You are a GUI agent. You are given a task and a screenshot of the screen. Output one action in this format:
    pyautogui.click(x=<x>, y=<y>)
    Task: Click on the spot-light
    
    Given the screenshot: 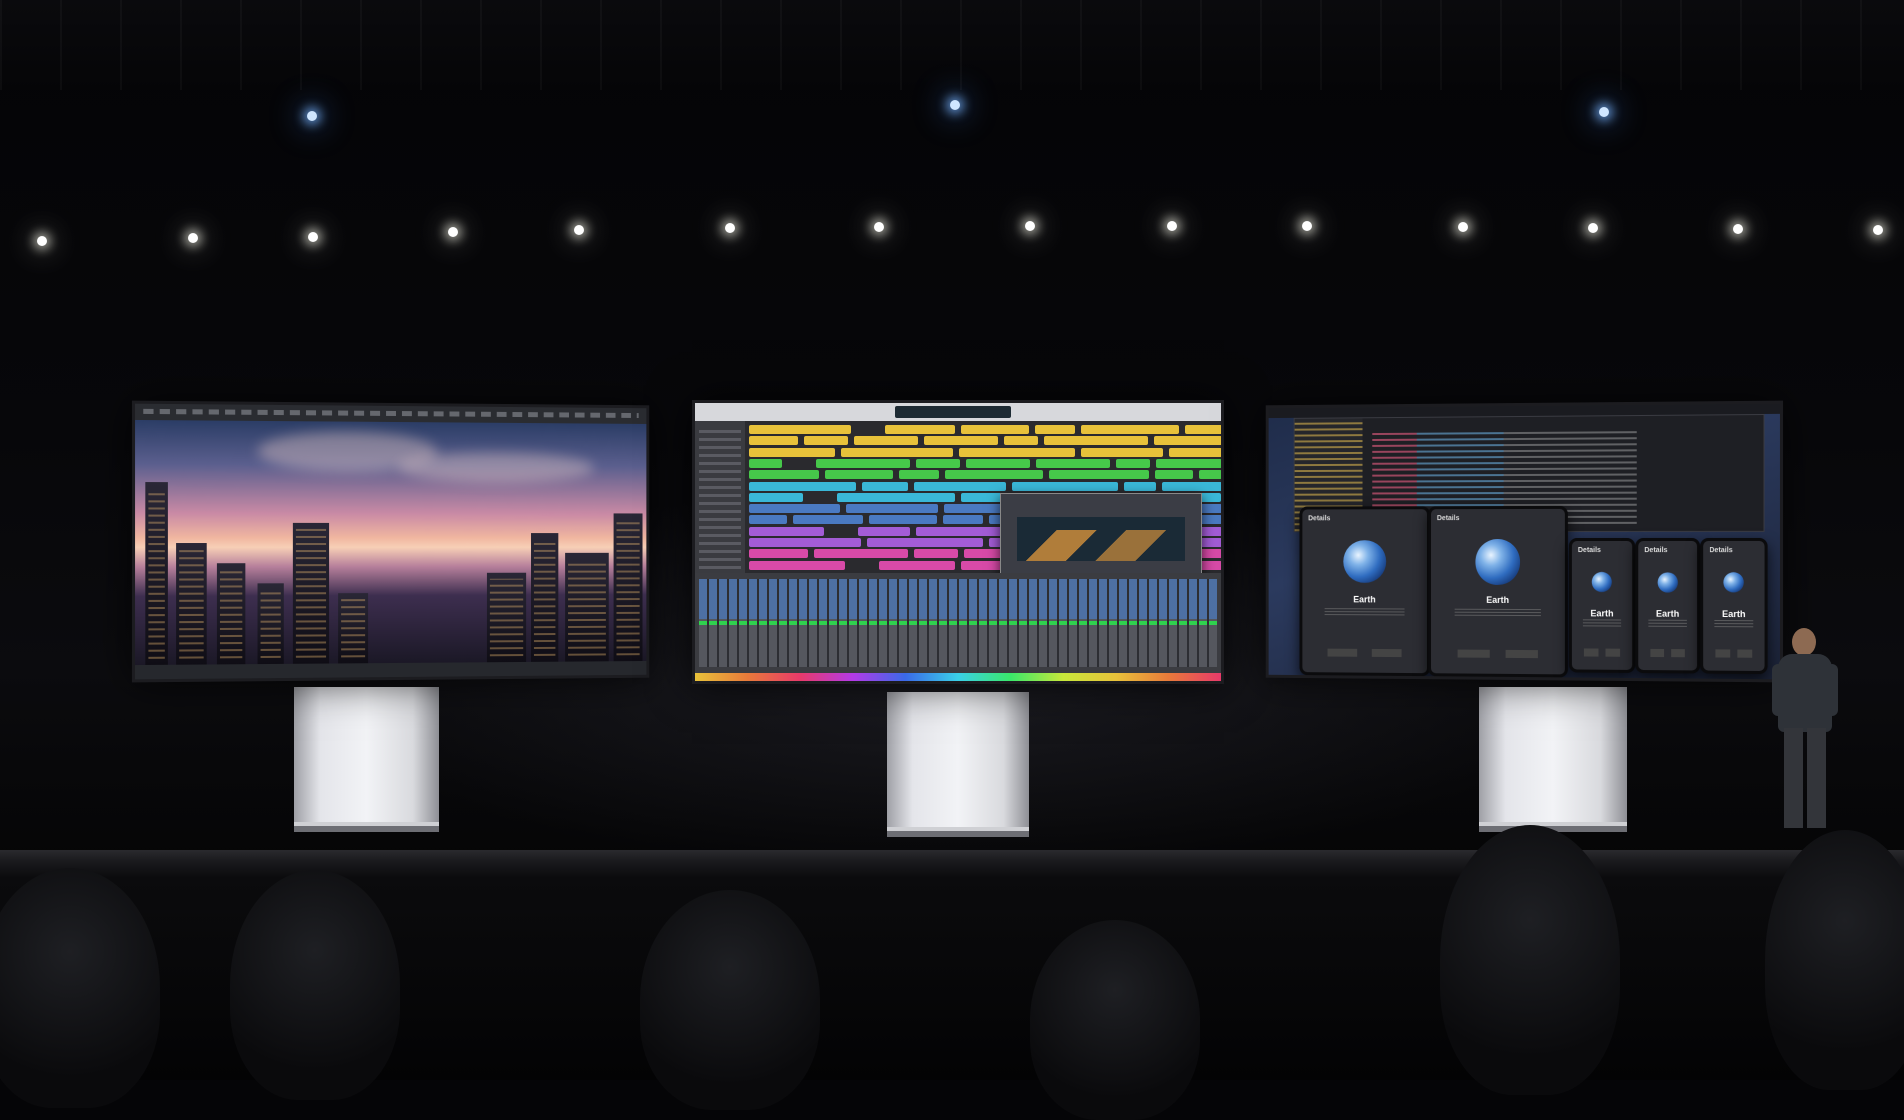 What is the action you would take?
    pyautogui.click(x=312, y=116)
    